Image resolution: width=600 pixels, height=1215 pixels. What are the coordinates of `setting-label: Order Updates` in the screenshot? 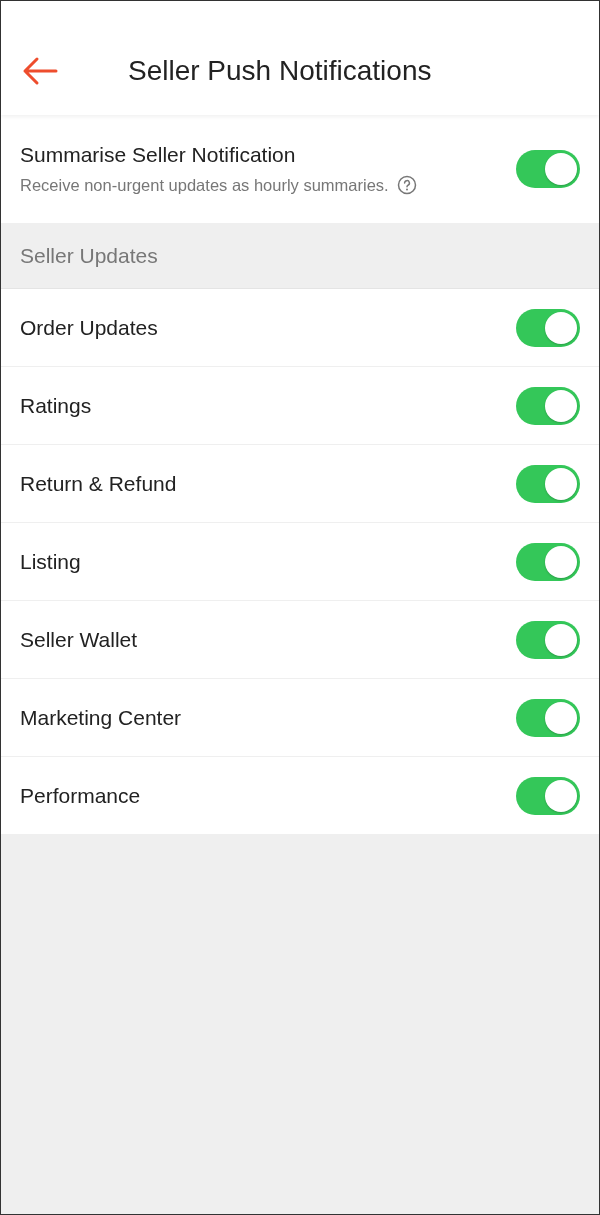 It's located at (89, 327).